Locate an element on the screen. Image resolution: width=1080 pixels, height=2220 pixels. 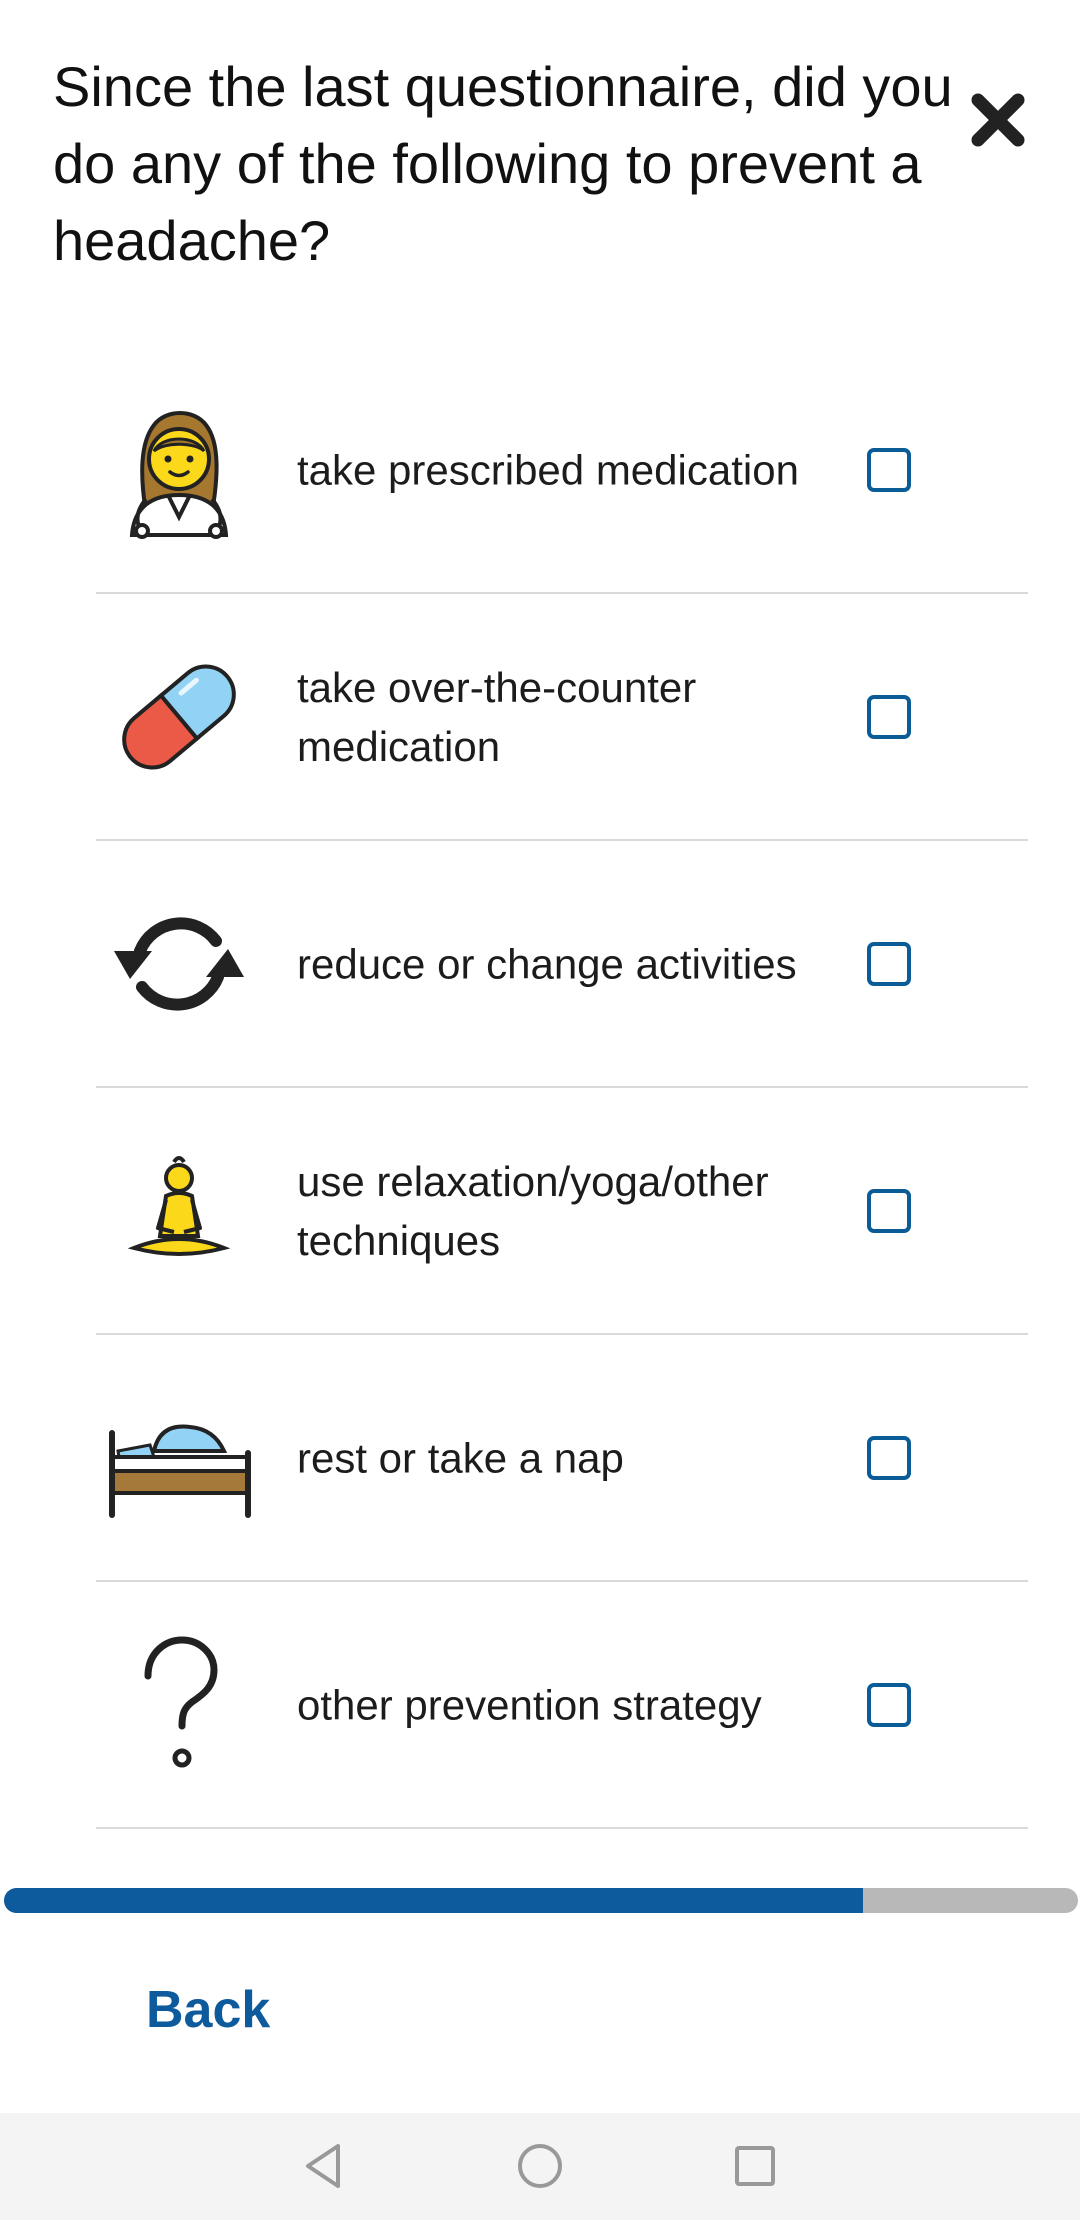
option-label: other prevention strategy is located at coordinates (529, 1704).